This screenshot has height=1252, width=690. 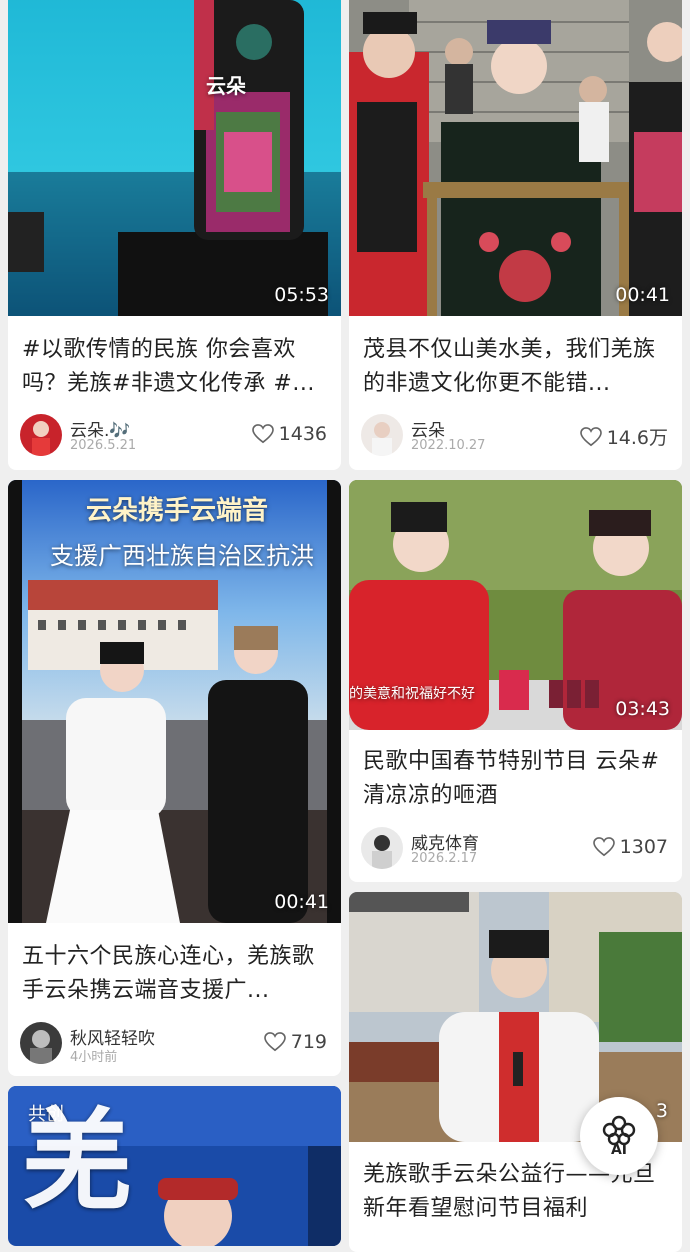 What do you see at coordinates (619, 1136) in the screenshot?
I see `ai-assistant-button: AI` at bounding box center [619, 1136].